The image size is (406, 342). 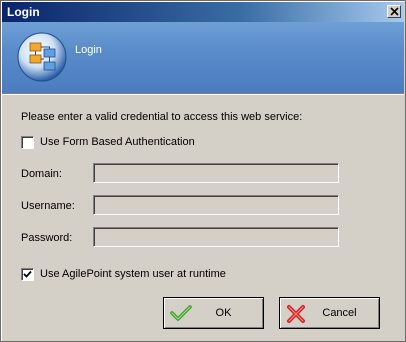 I want to click on header-divider, so click(x=203, y=94).